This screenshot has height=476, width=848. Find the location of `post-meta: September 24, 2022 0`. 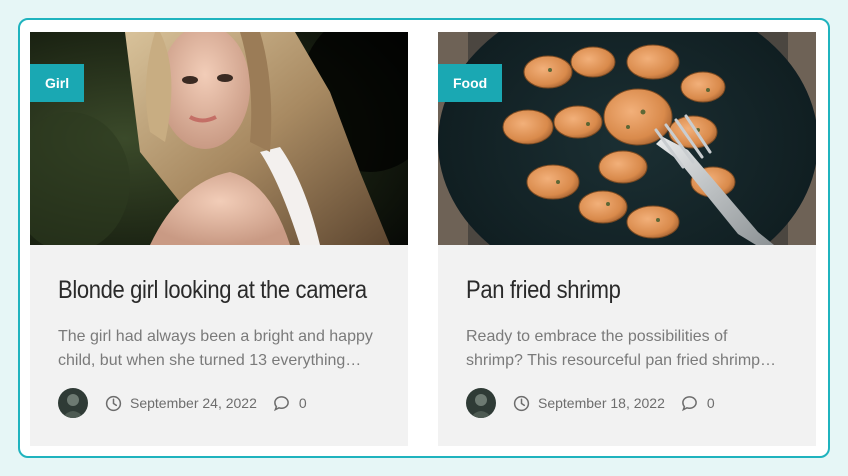

post-meta: September 24, 2022 0 is located at coordinates (182, 403).